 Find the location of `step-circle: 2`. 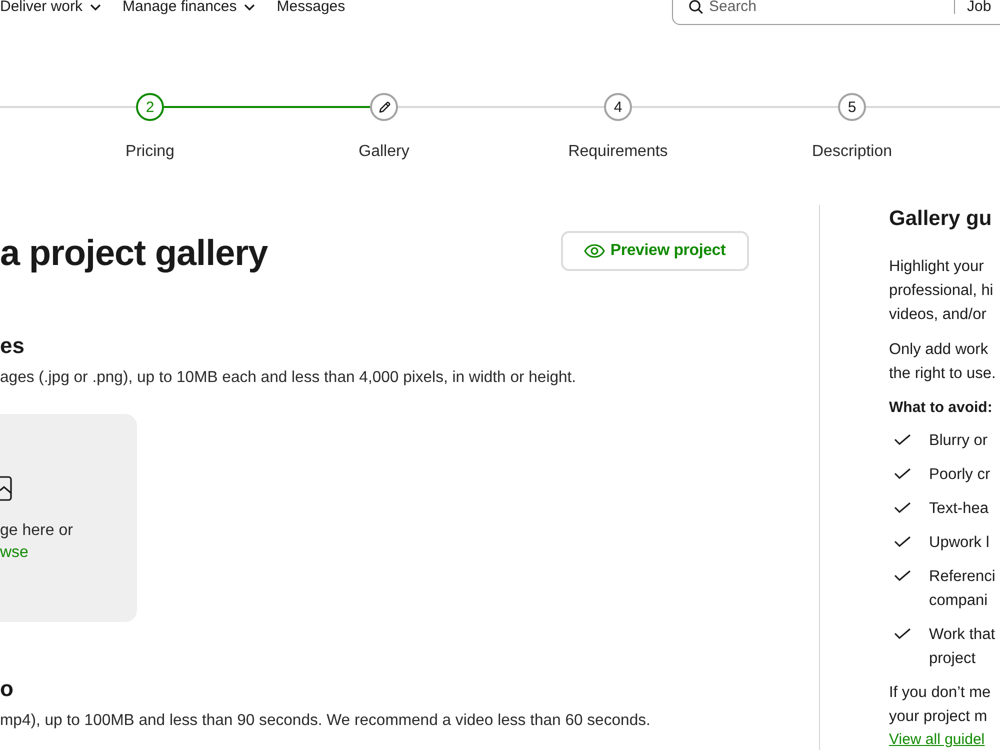

step-circle: 2 is located at coordinates (150, 107).